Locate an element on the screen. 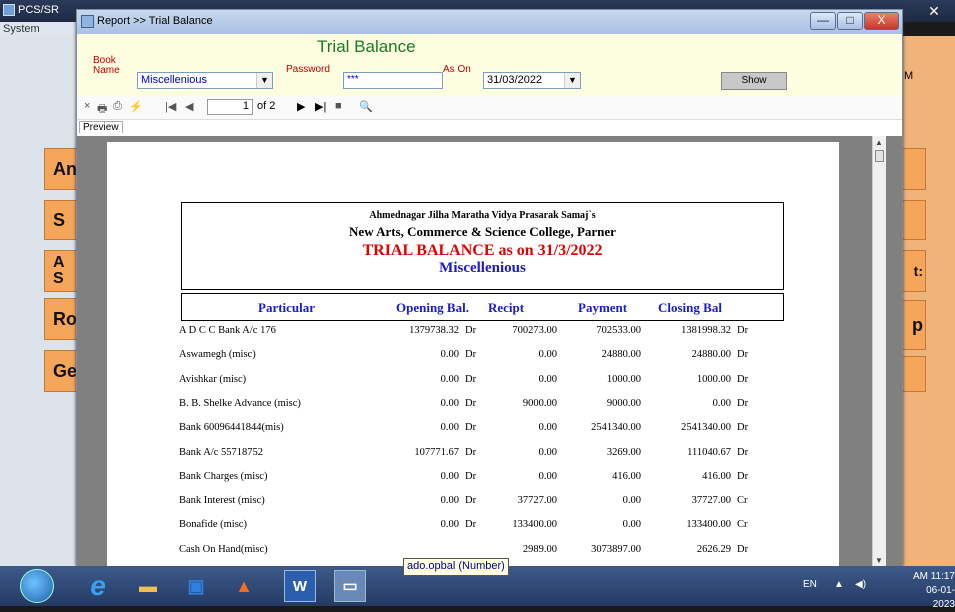 The width and height of the screenshot is (955, 612). close-report-icon: × is located at coordinates (87, 106).